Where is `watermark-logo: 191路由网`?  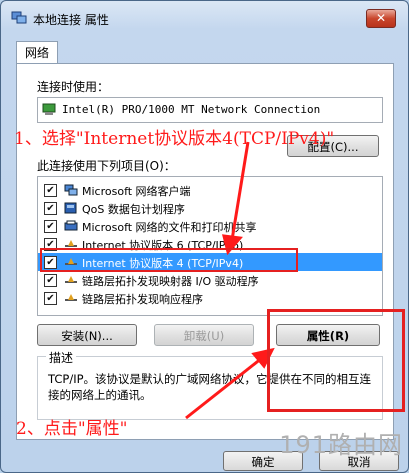
watermark-logo: 191路由网 is located at coordinates (341, 445).